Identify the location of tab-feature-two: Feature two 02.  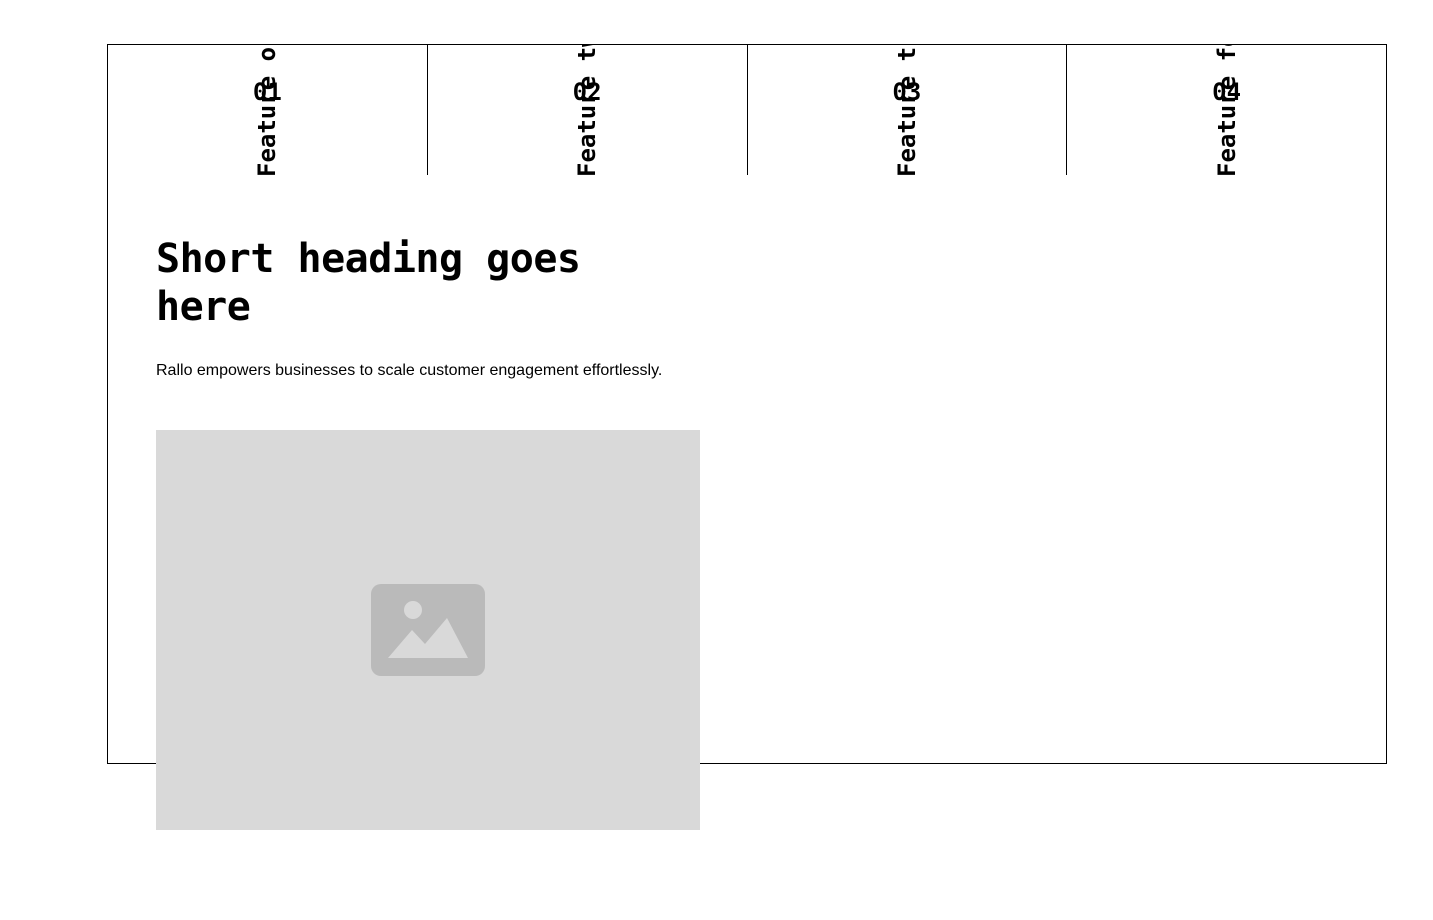
(586, 110).